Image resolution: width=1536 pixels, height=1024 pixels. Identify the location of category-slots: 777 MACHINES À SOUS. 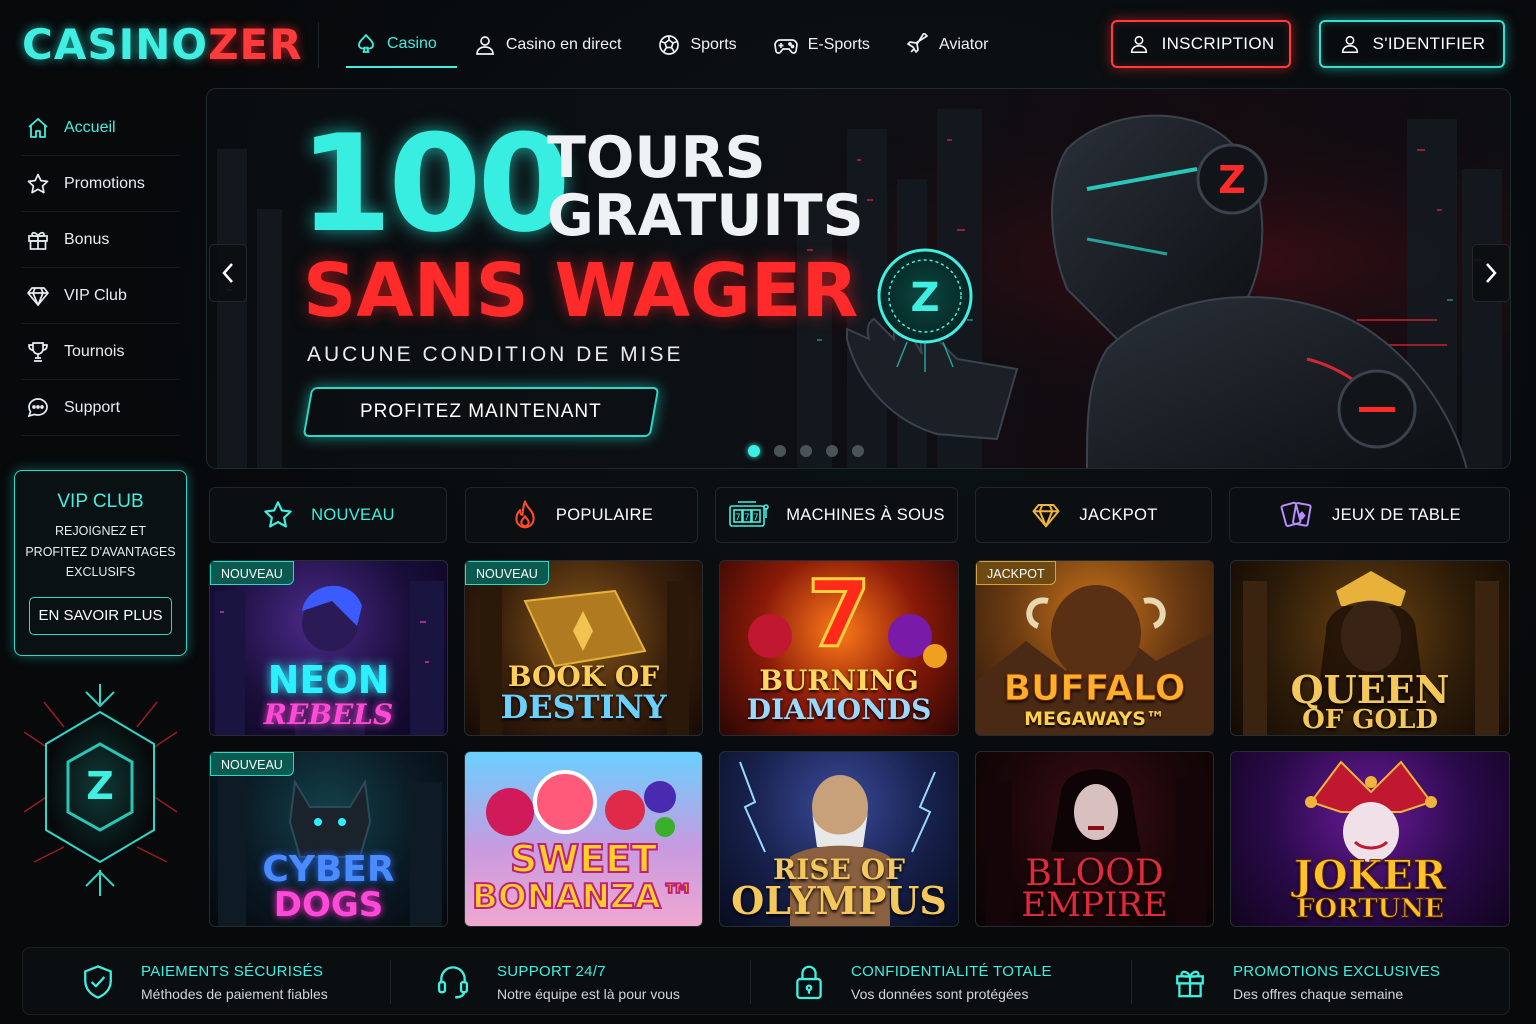
(836, 515).